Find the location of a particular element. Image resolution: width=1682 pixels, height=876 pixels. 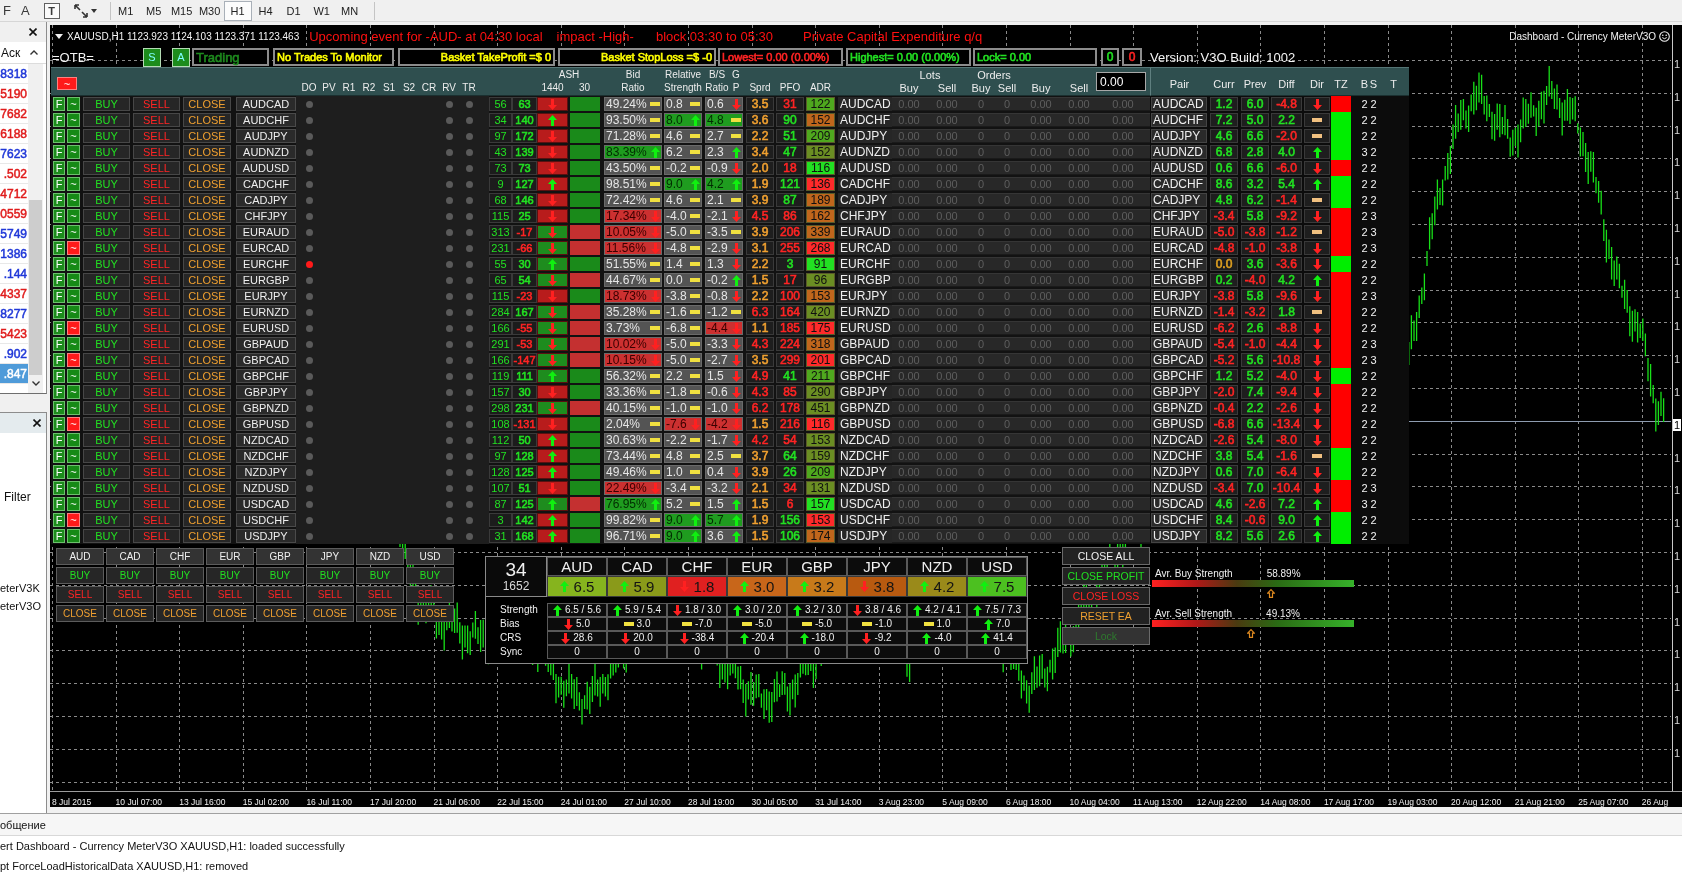

timeframe-tab: M15 is located at coordinates (181, 10).